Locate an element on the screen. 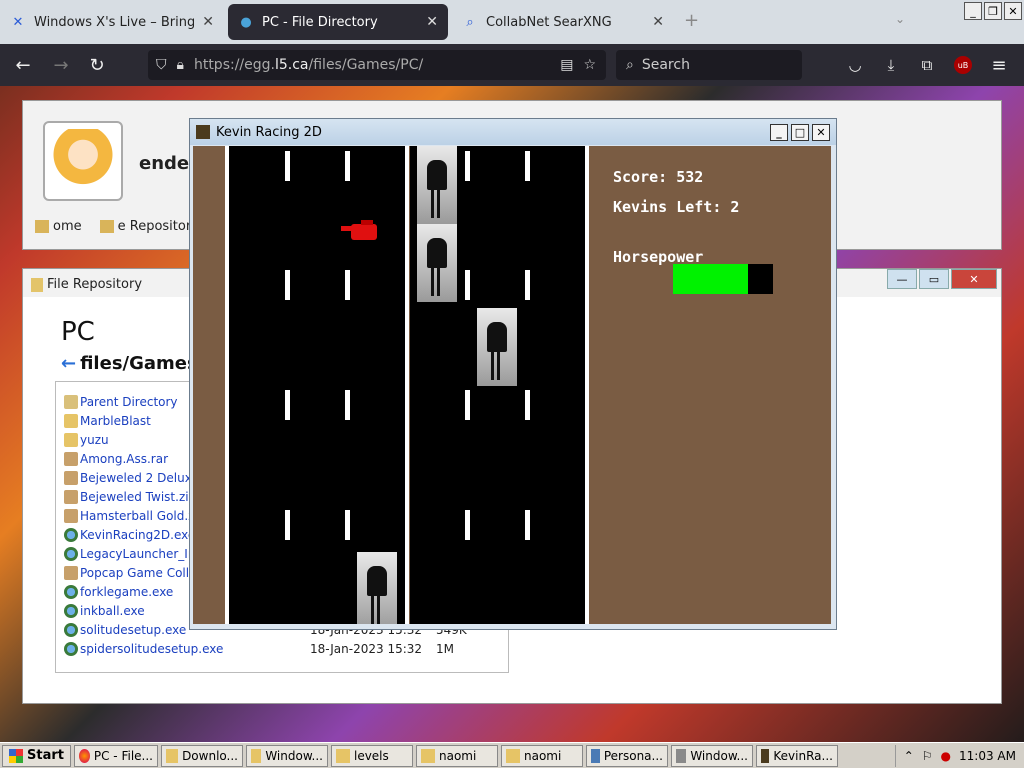  home-icon is located at coordinates (42, 226).